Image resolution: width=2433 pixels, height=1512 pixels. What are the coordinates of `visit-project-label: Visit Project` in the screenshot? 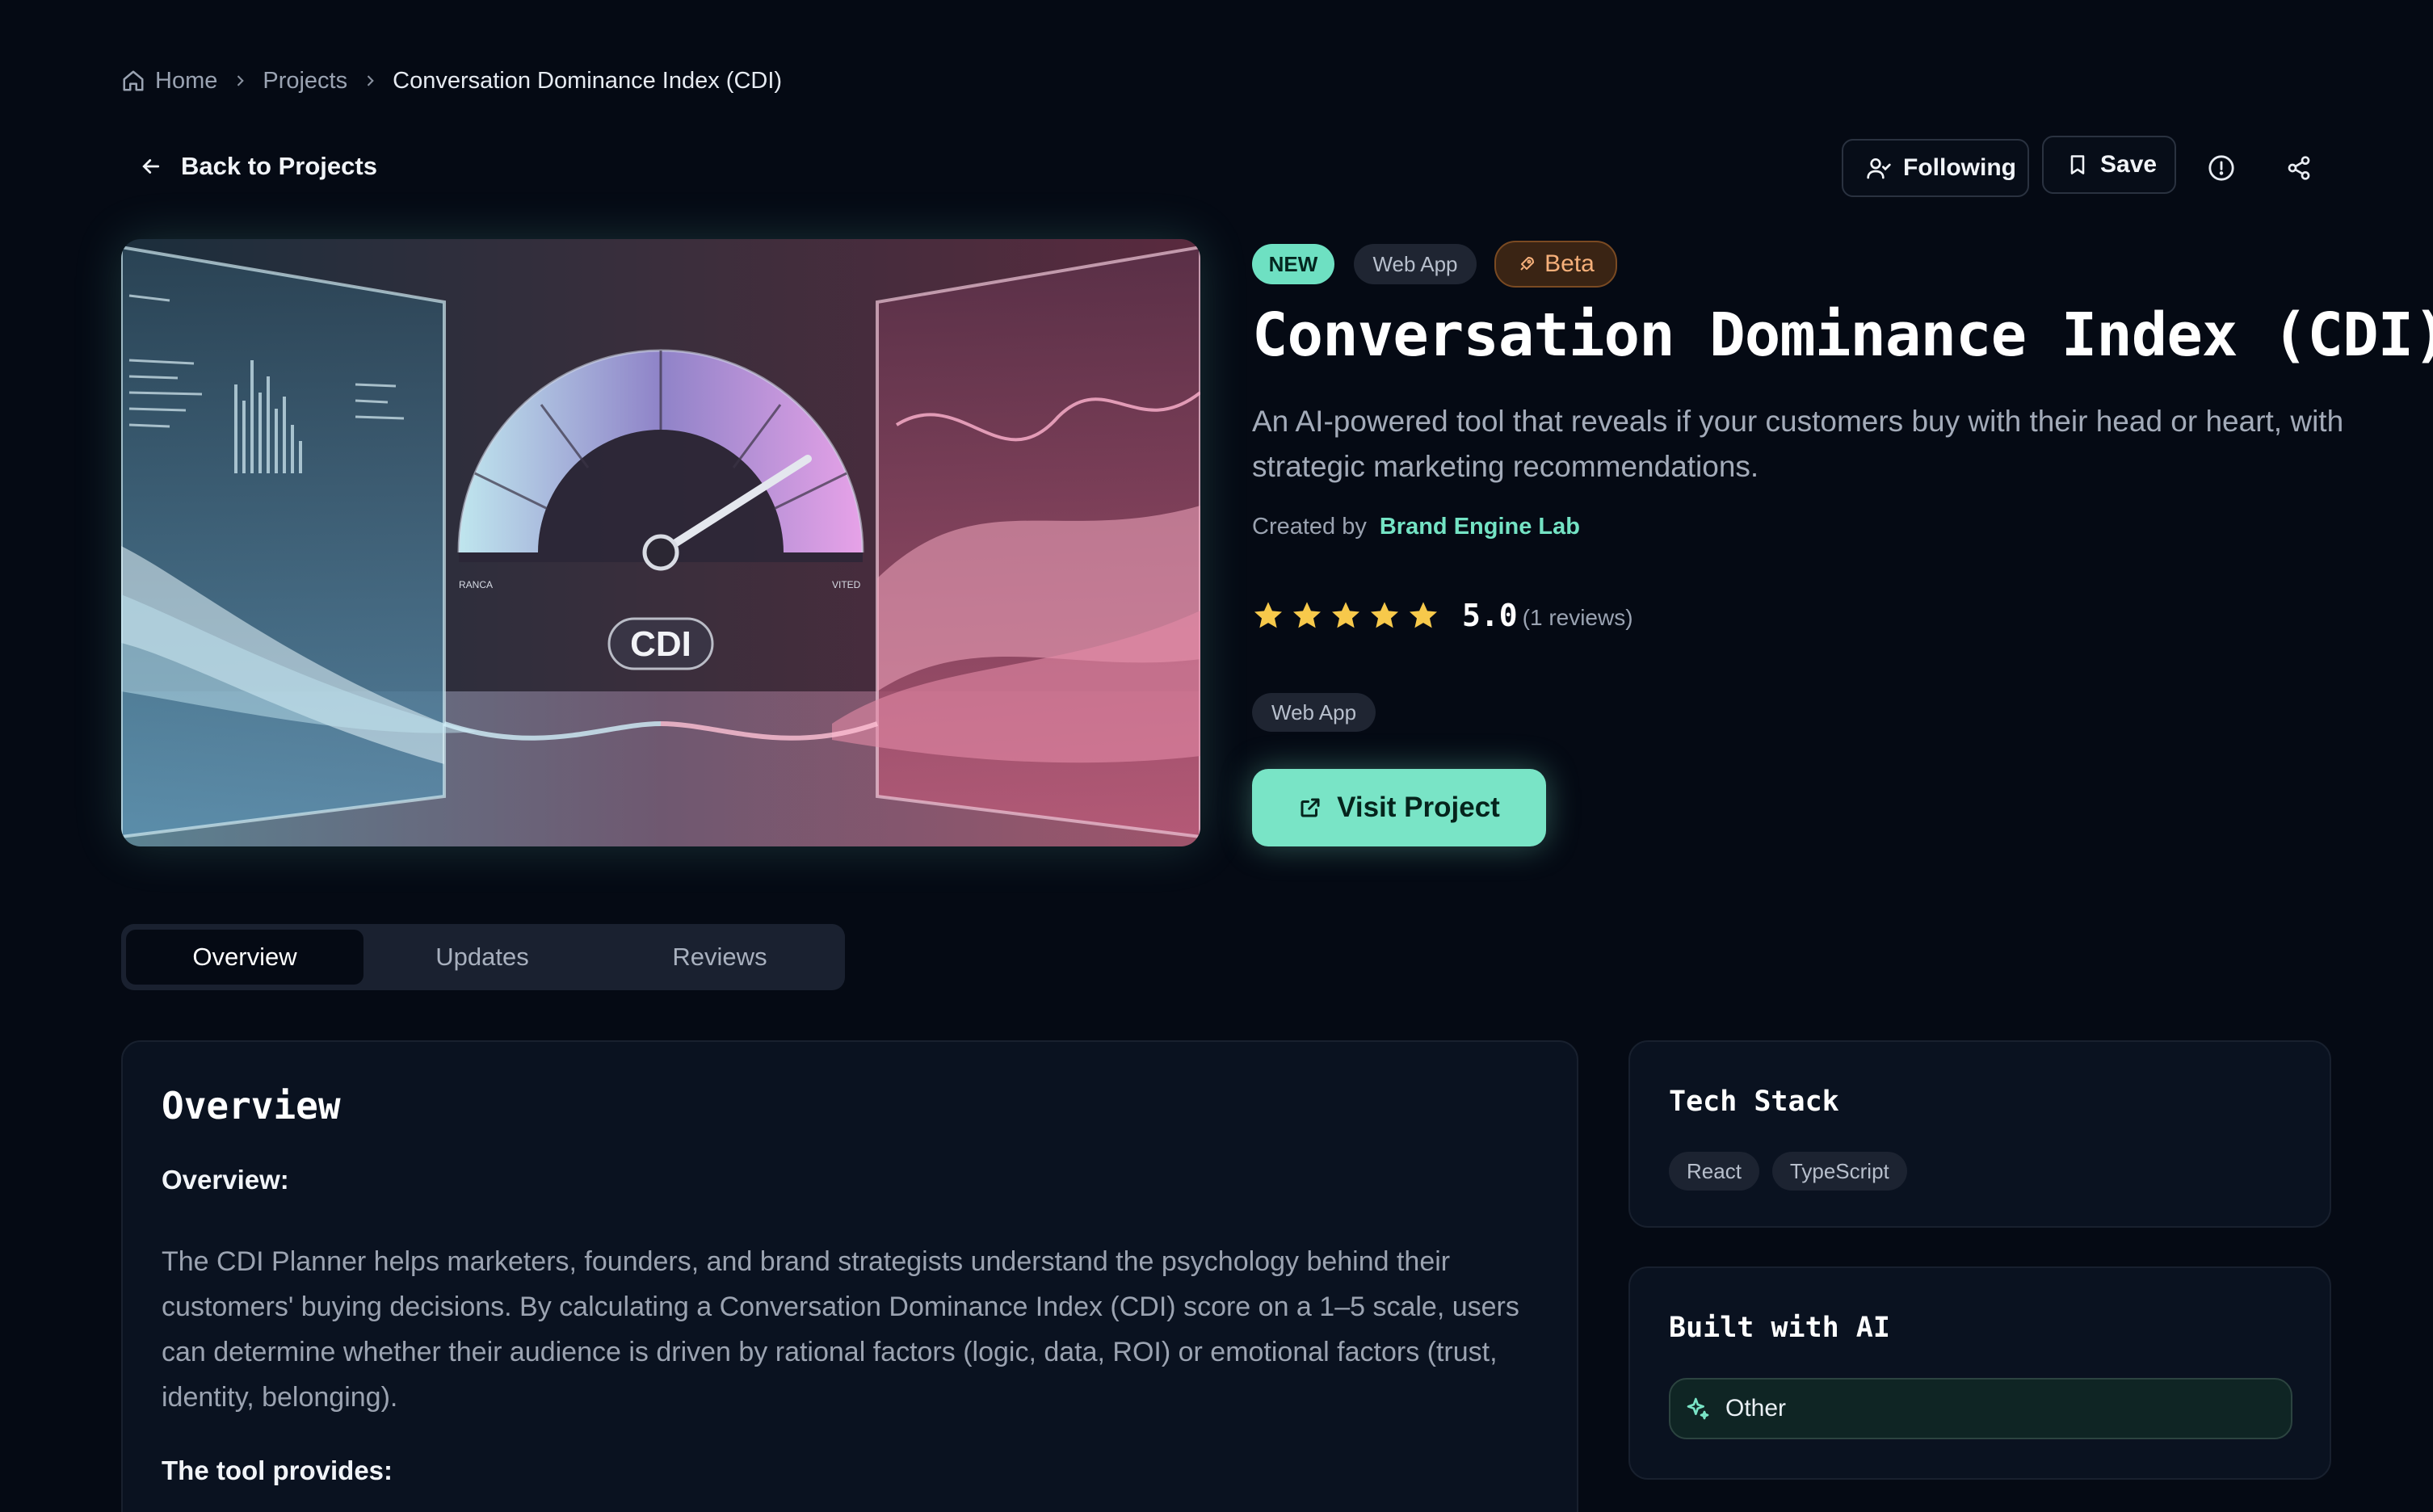 It's located at (1418, 808).